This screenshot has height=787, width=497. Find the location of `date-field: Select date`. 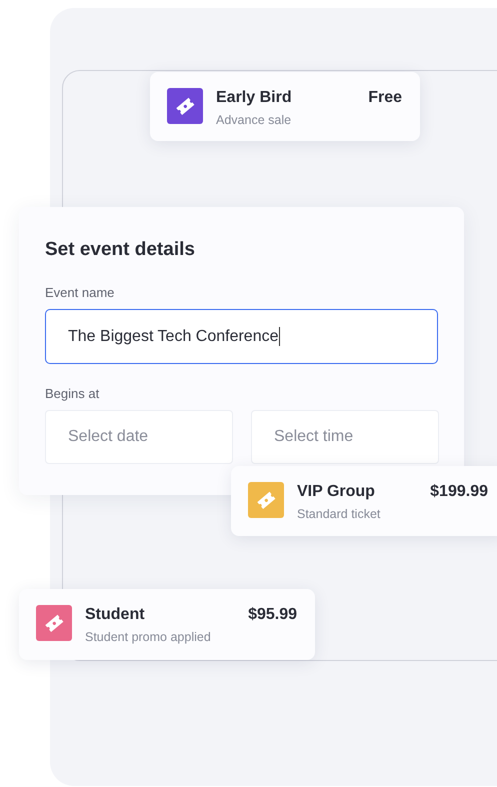

date-field: Select date is located at coordinates (139, 437).